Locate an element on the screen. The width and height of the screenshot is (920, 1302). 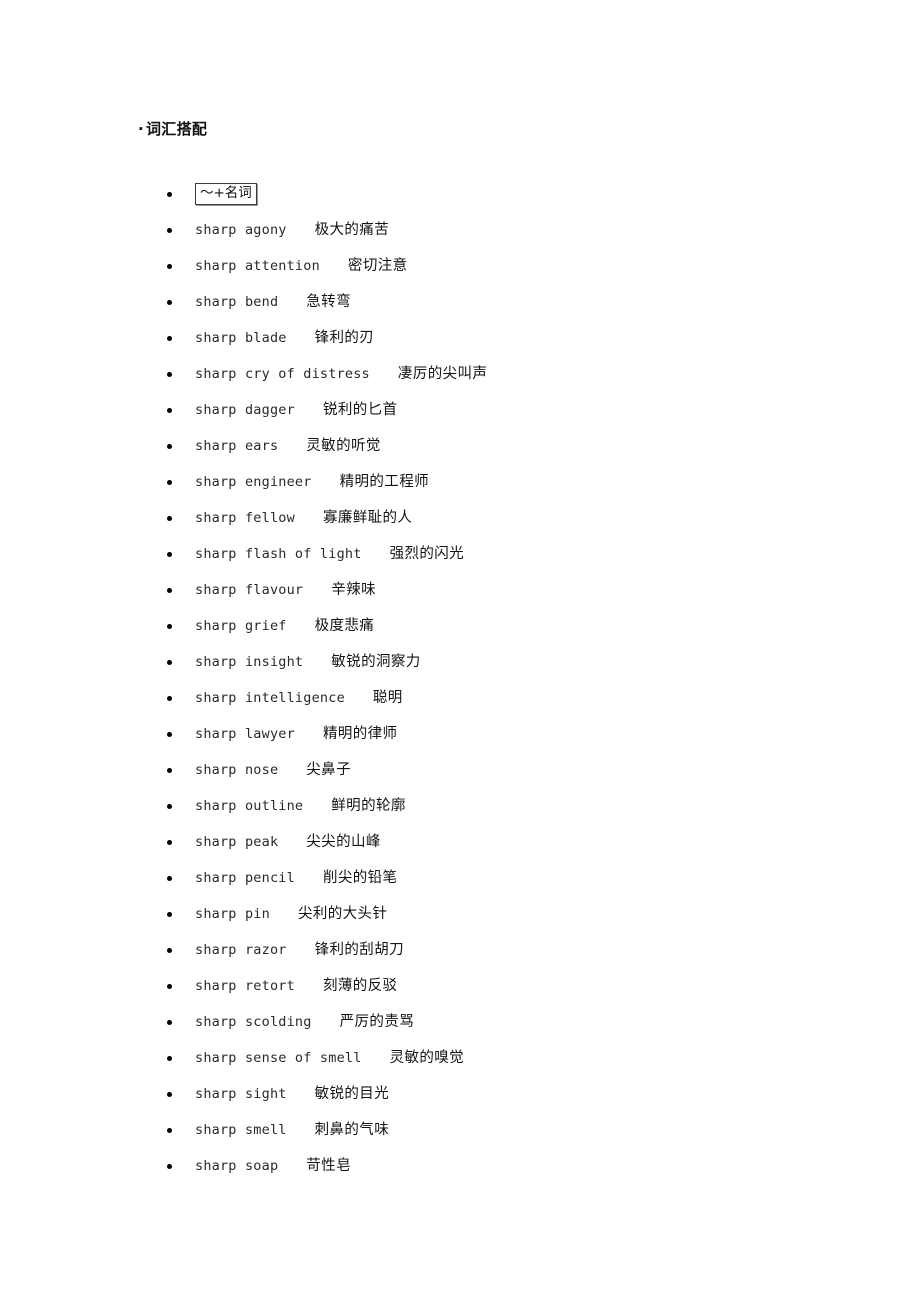
collocation-chinese: 聪明 is located at coordinates (387, 698).